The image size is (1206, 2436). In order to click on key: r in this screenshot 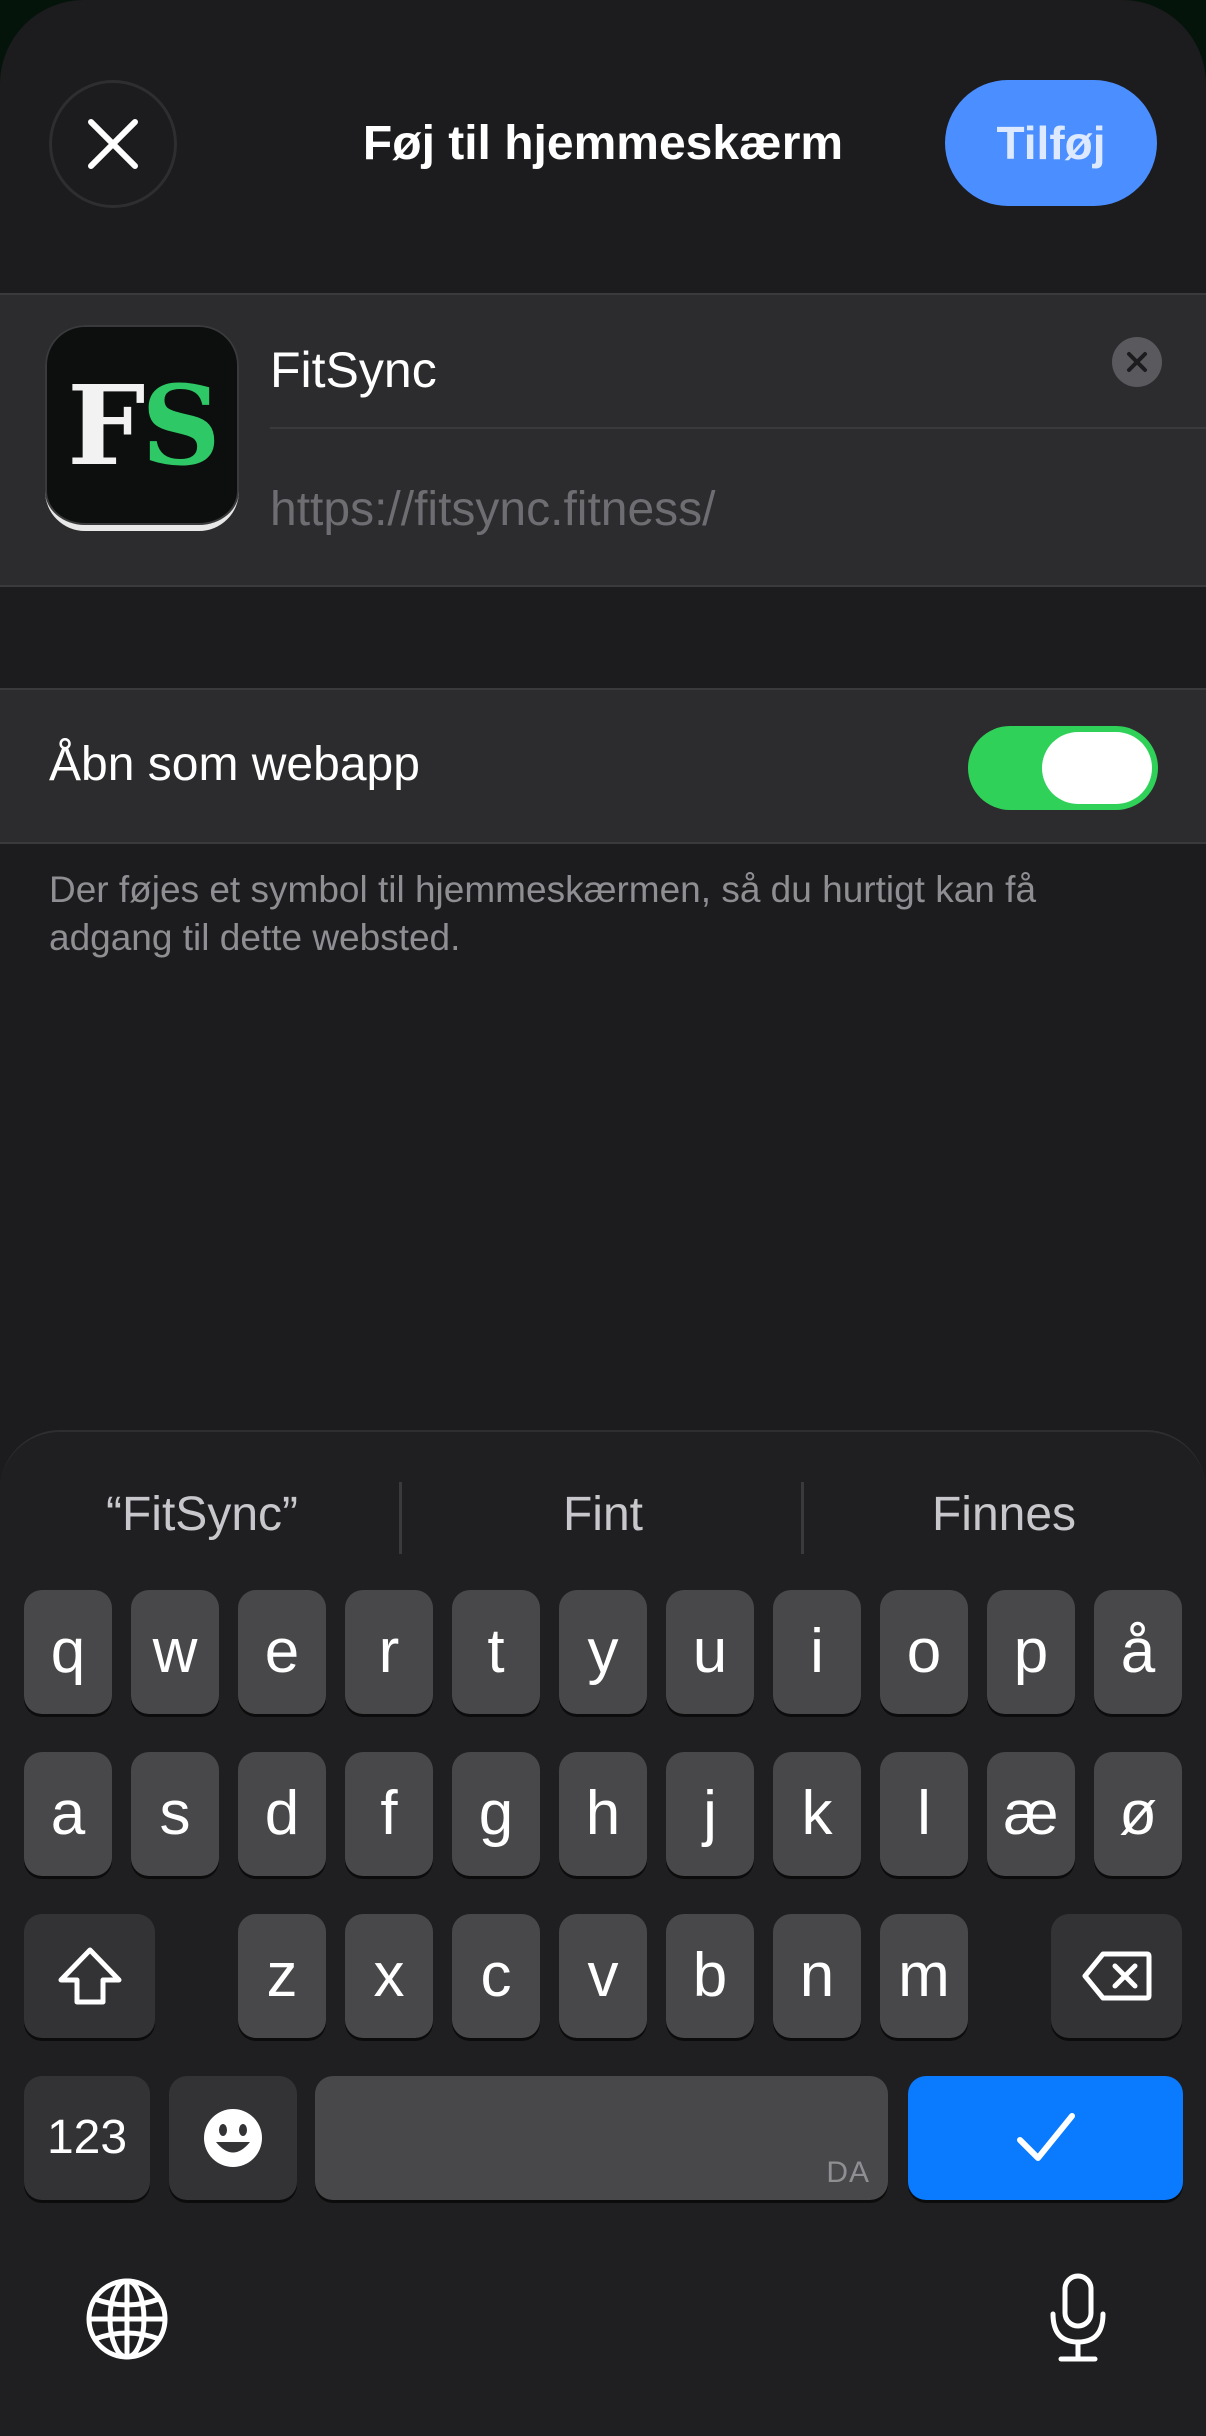, I will do `click(389, 1652)`.